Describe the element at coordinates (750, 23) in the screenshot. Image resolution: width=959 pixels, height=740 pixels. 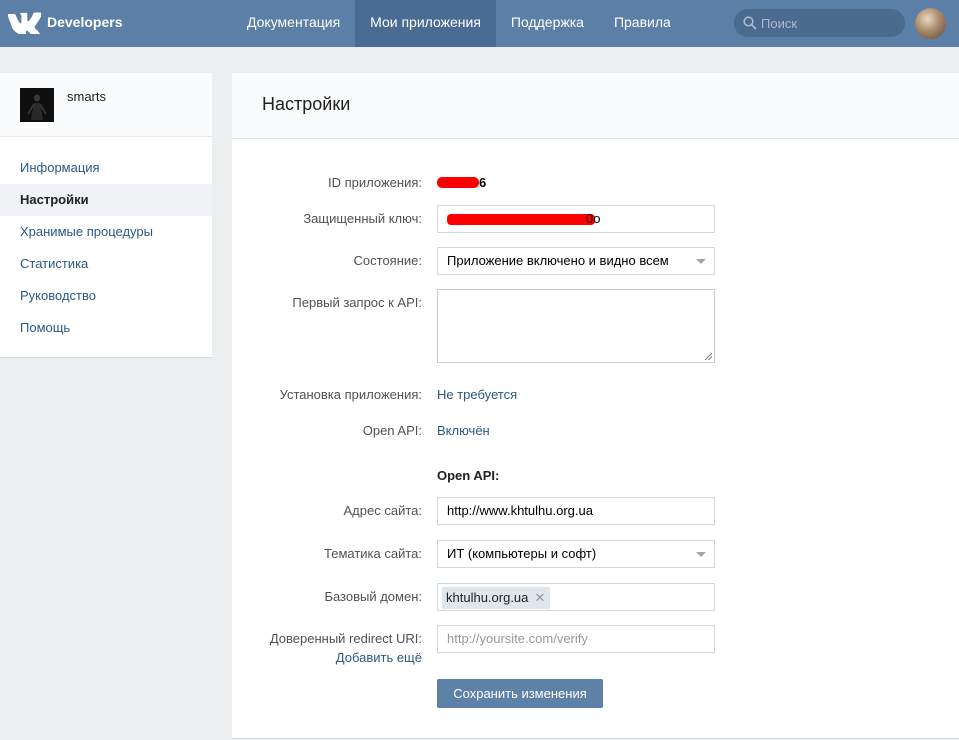
I see `search-icon` at that location.